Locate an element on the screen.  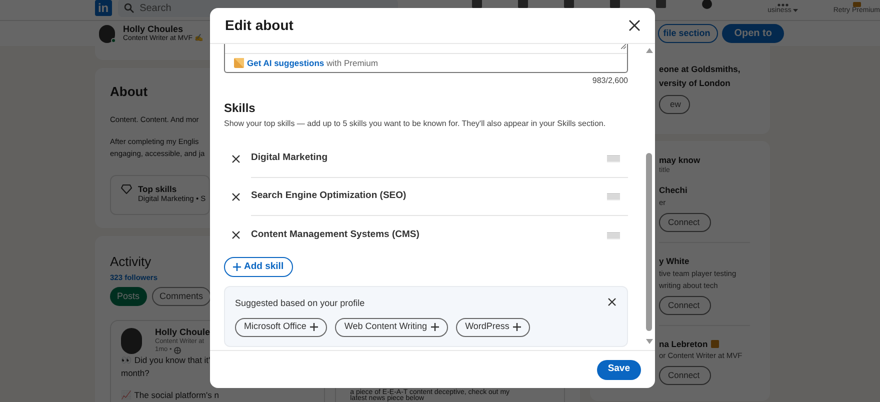
linkedin-badge-icon is located at coordinates (714, 344).